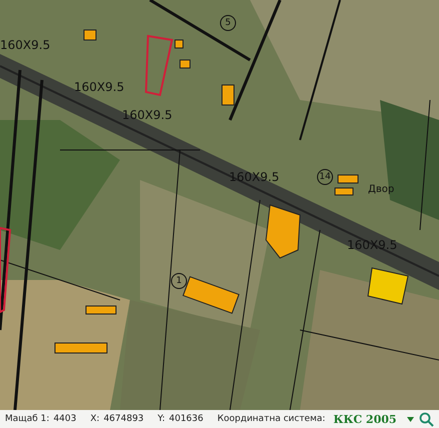 The image size is (439, 428). I want to click on place-label: Двор, so click(381, 189).